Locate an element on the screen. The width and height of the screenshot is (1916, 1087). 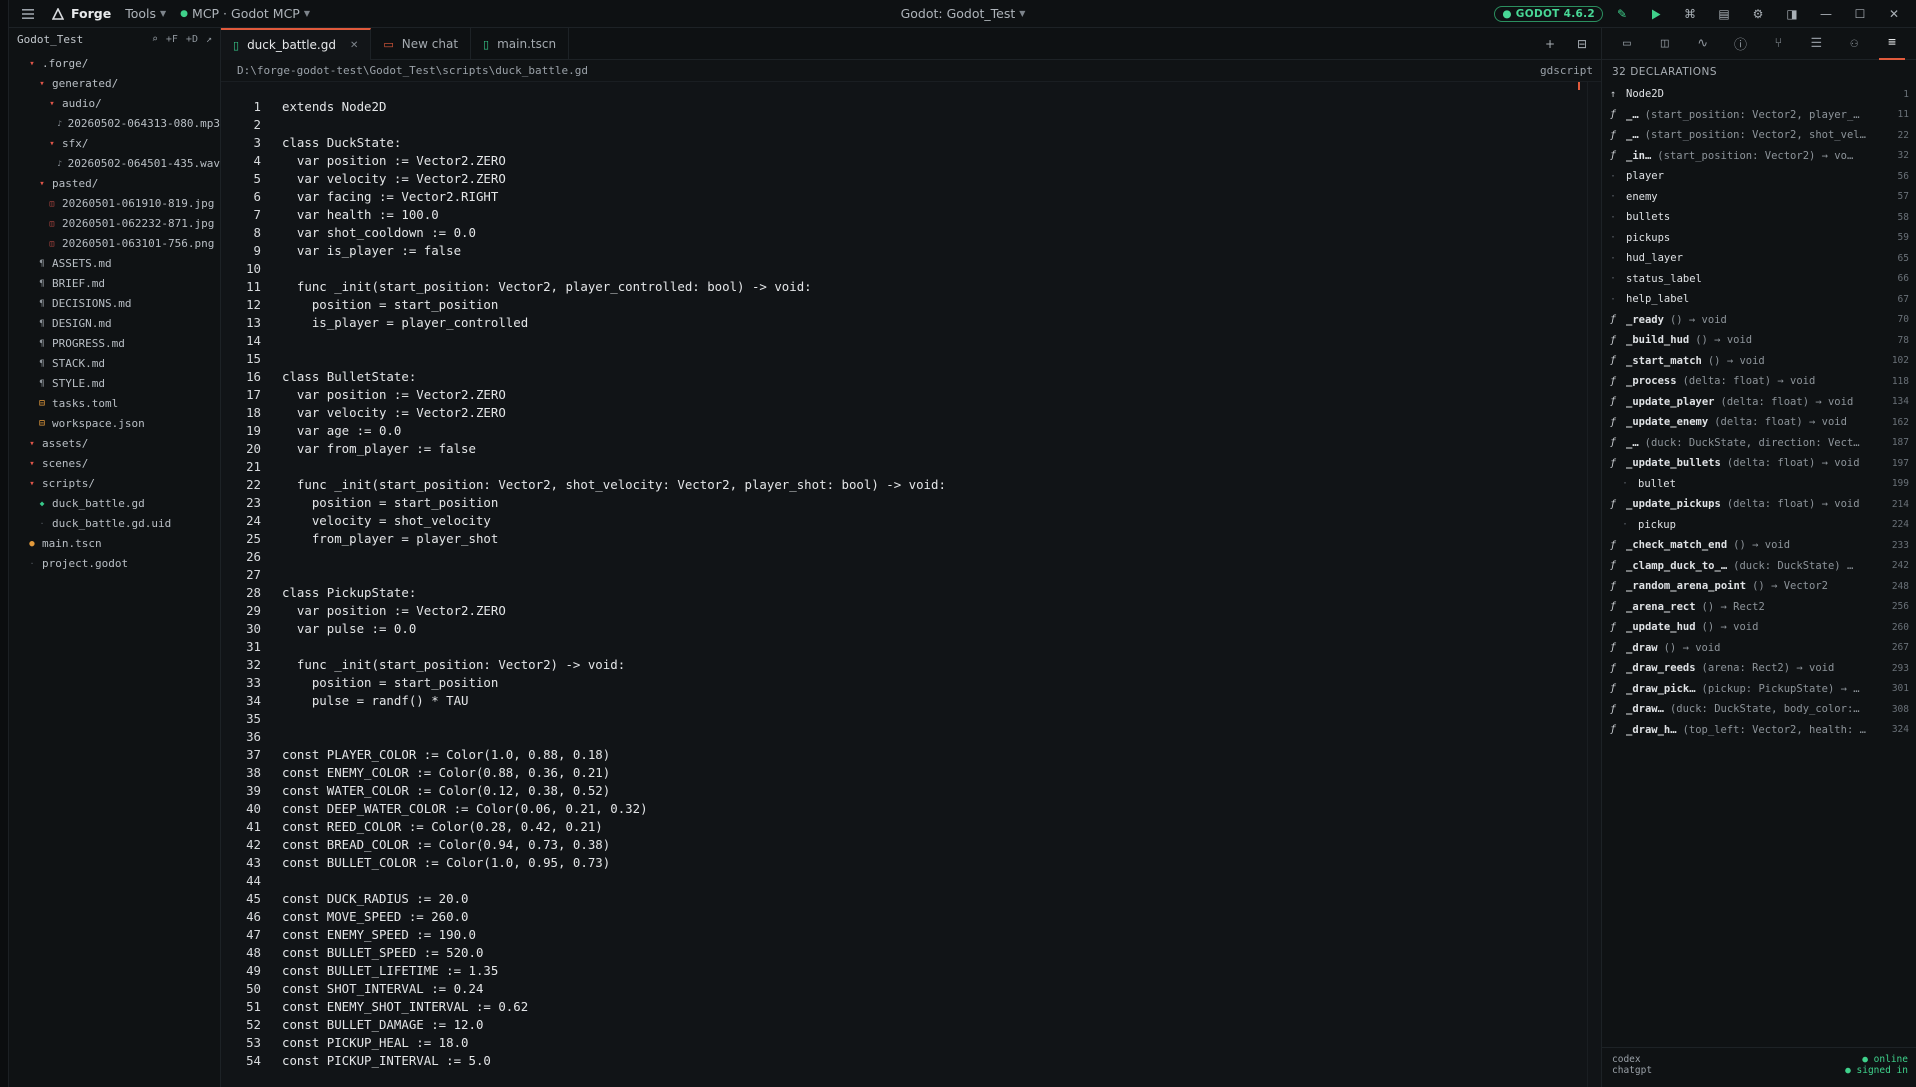
tree-item: ¶ STYLE.md is located at coordinates (114, 384).